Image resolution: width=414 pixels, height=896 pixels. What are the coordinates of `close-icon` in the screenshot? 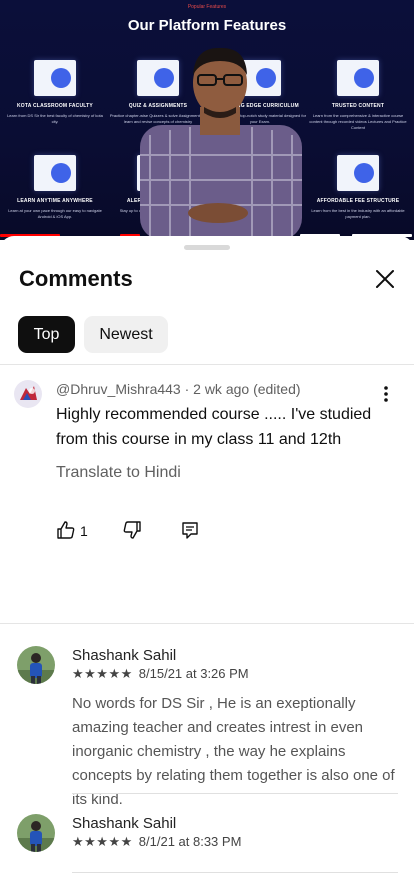 It's located at (385, 279).